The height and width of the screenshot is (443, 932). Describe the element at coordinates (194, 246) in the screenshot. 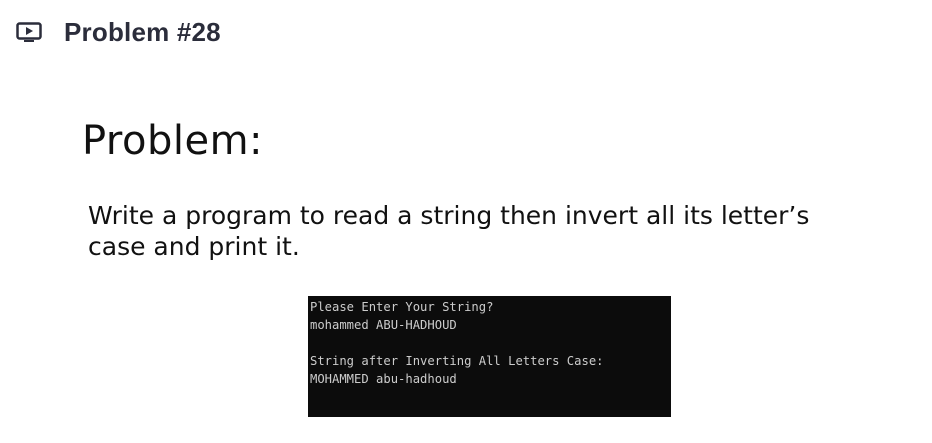

I see `description-line: case and print it.` at that location.